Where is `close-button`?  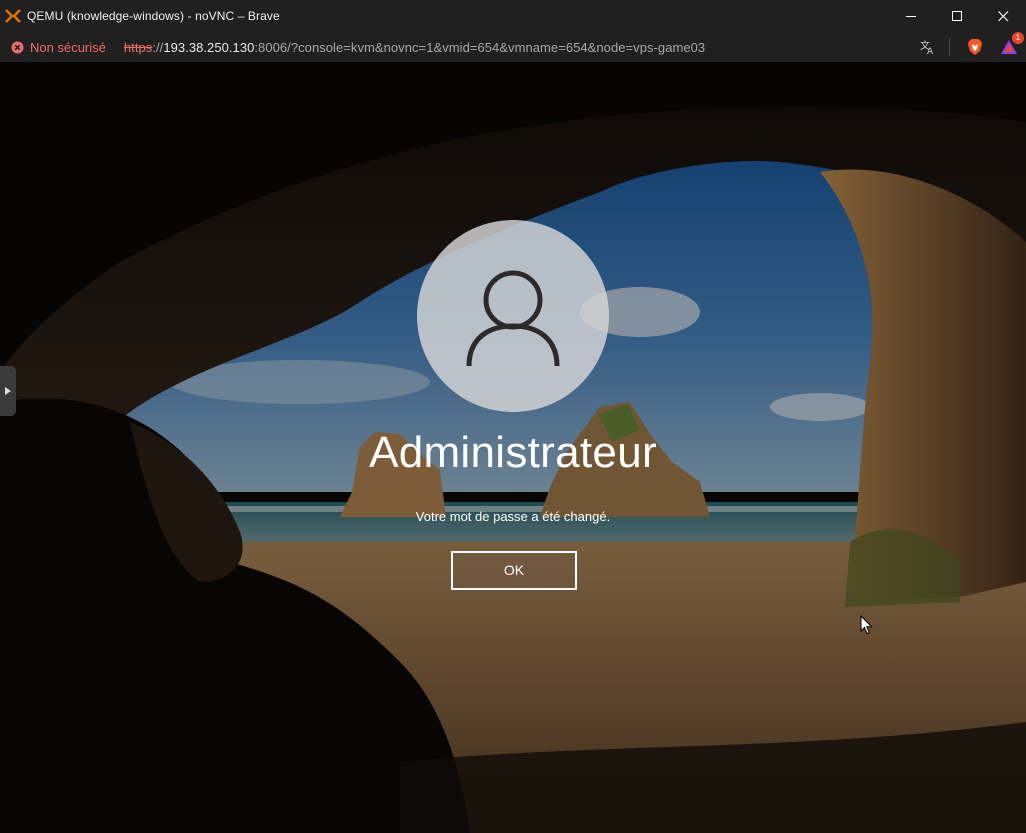
close-button is located at coordinates (1003, 16).